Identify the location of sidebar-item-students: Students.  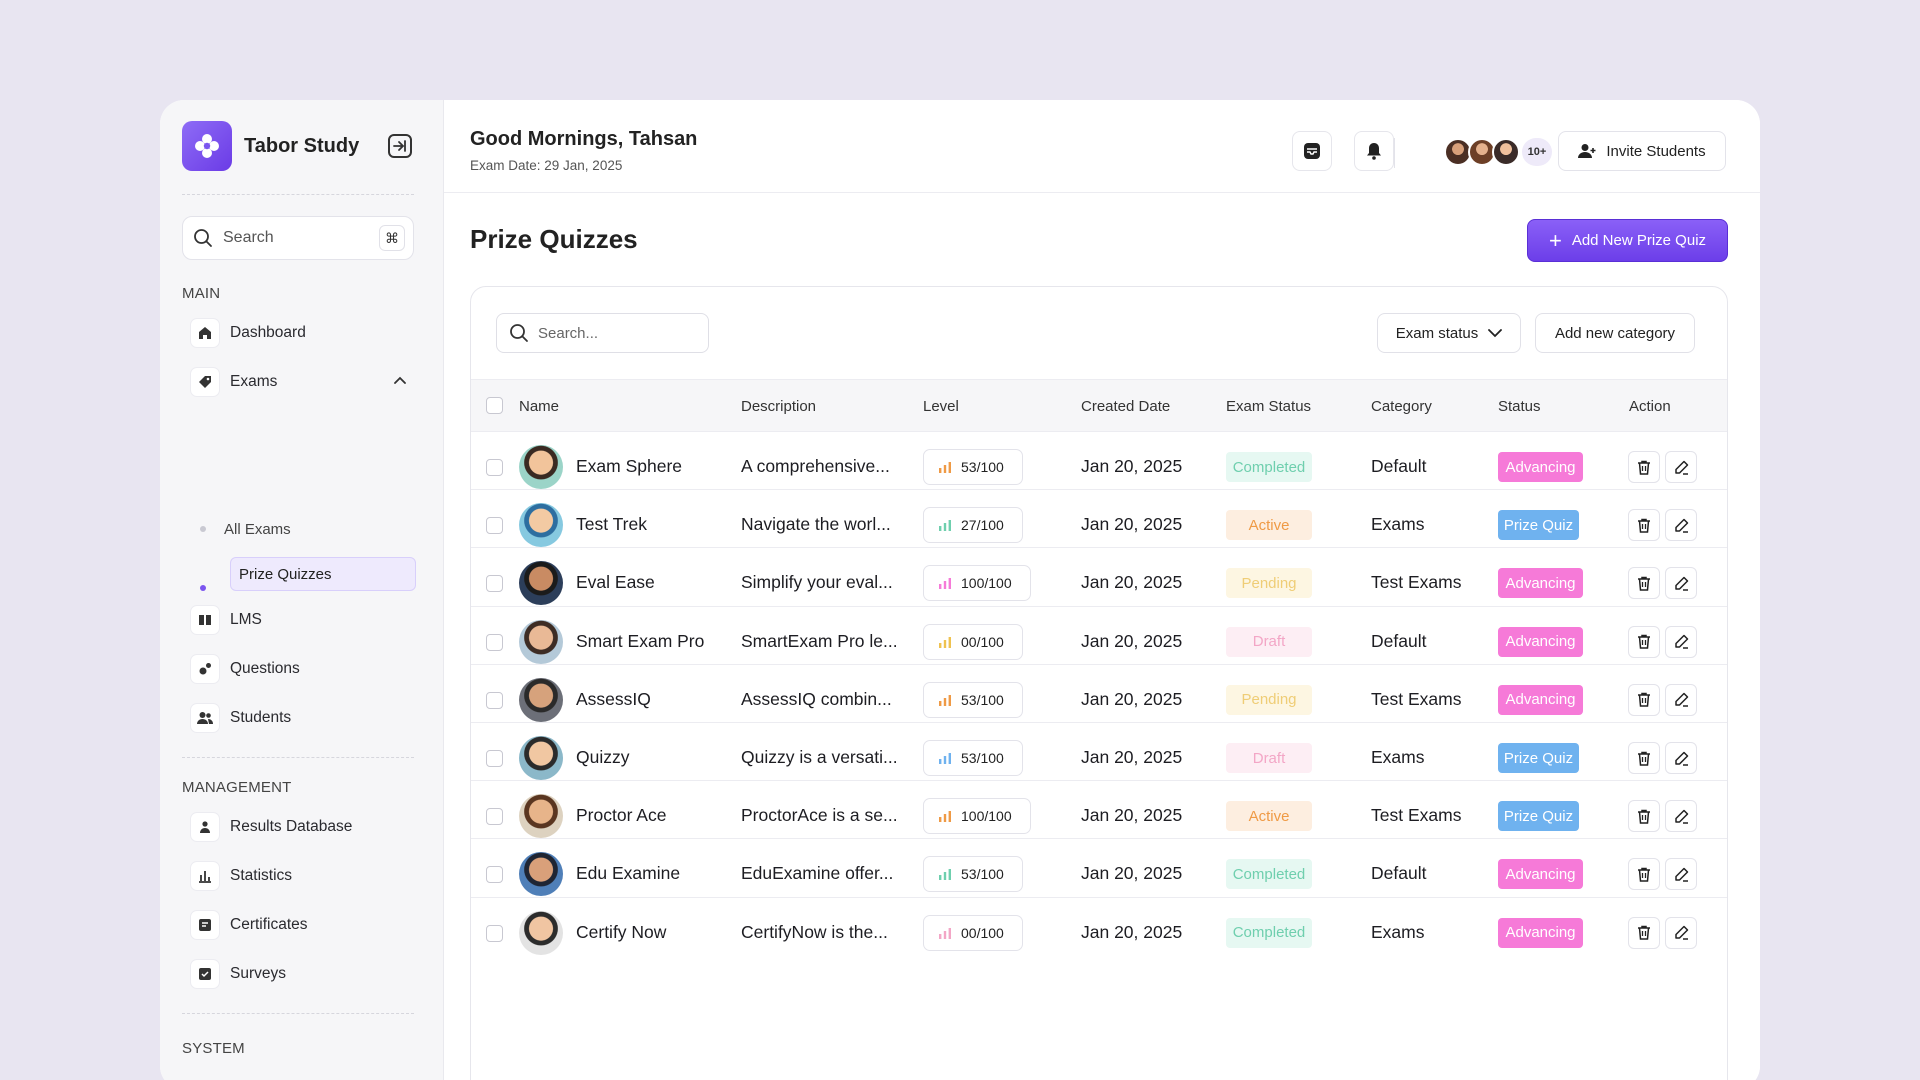
(302, 718).